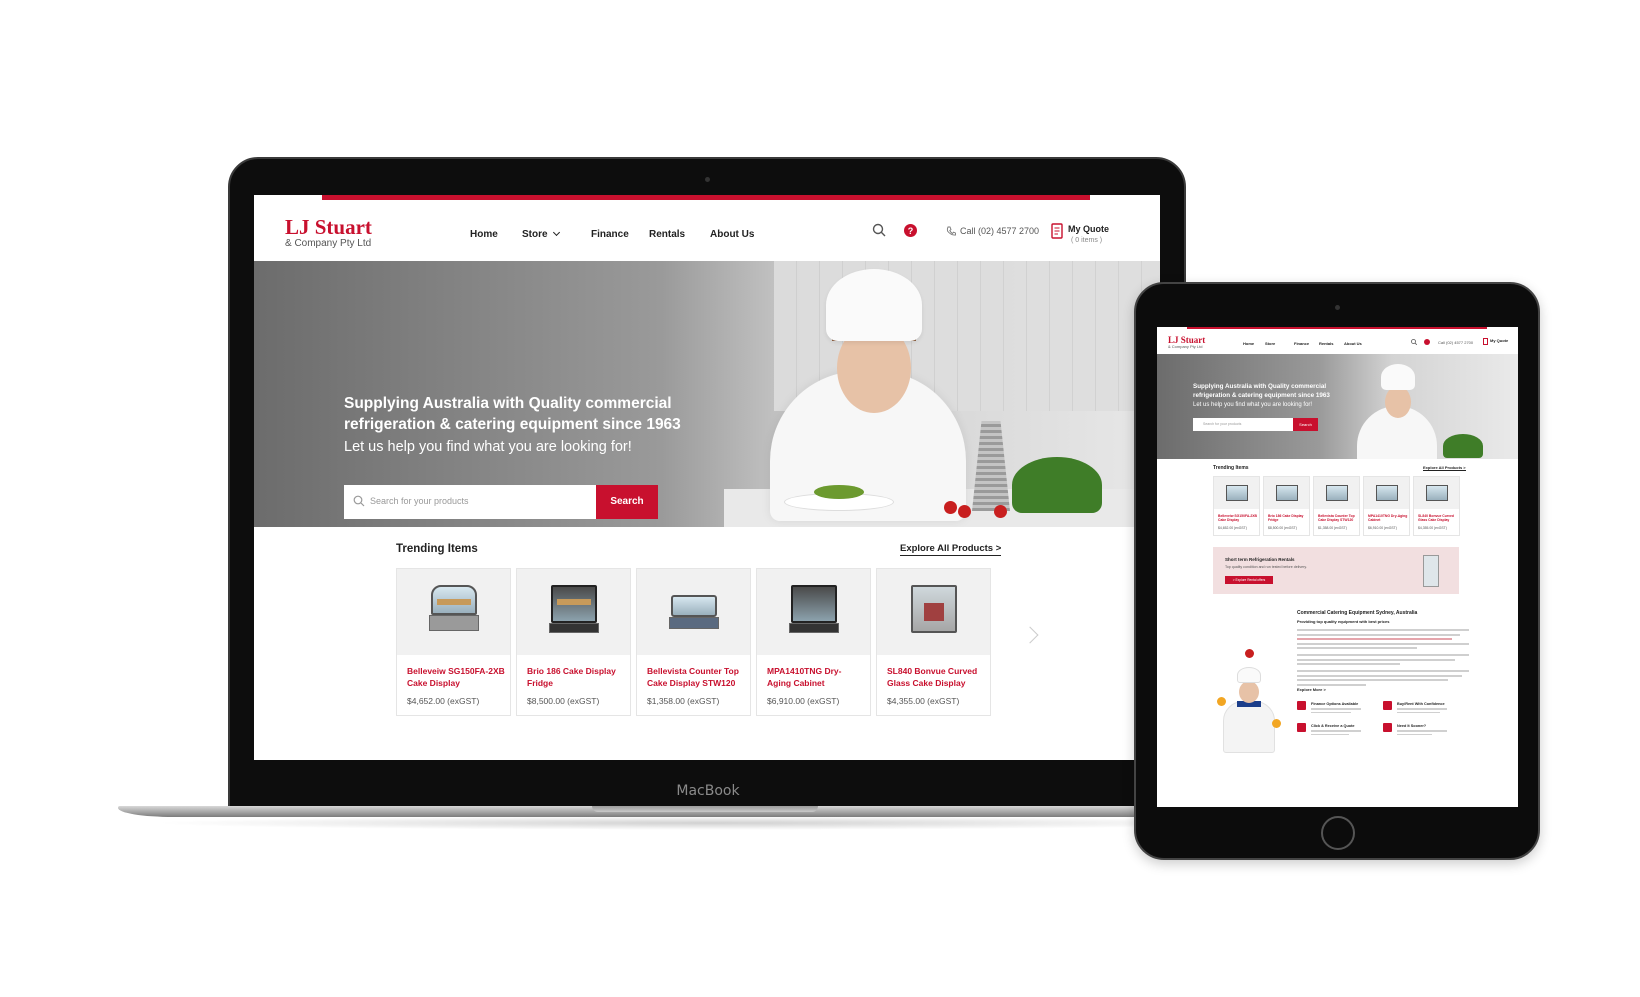  What do you see at coordinates (1387, 727) in the screenshot?
I see `truck-icon` at bounding box center [1387, 727].